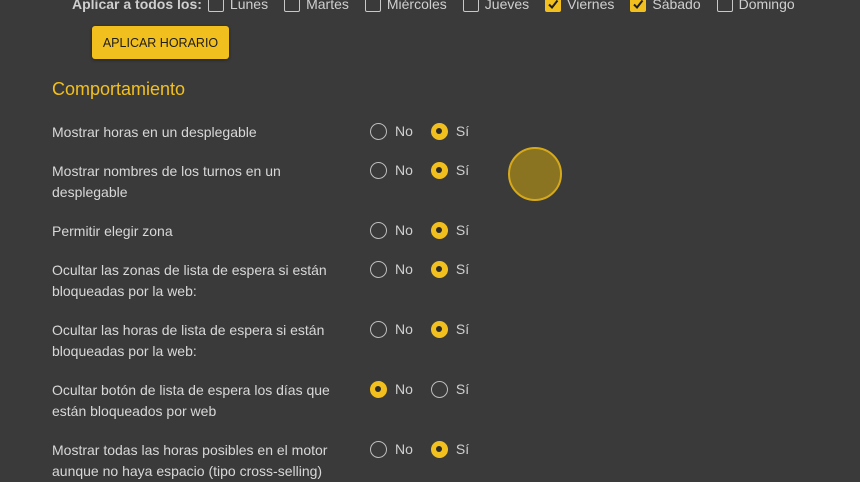 The image size is (860, 482). I want to click on day-label: Jueves, so click(507, 6).